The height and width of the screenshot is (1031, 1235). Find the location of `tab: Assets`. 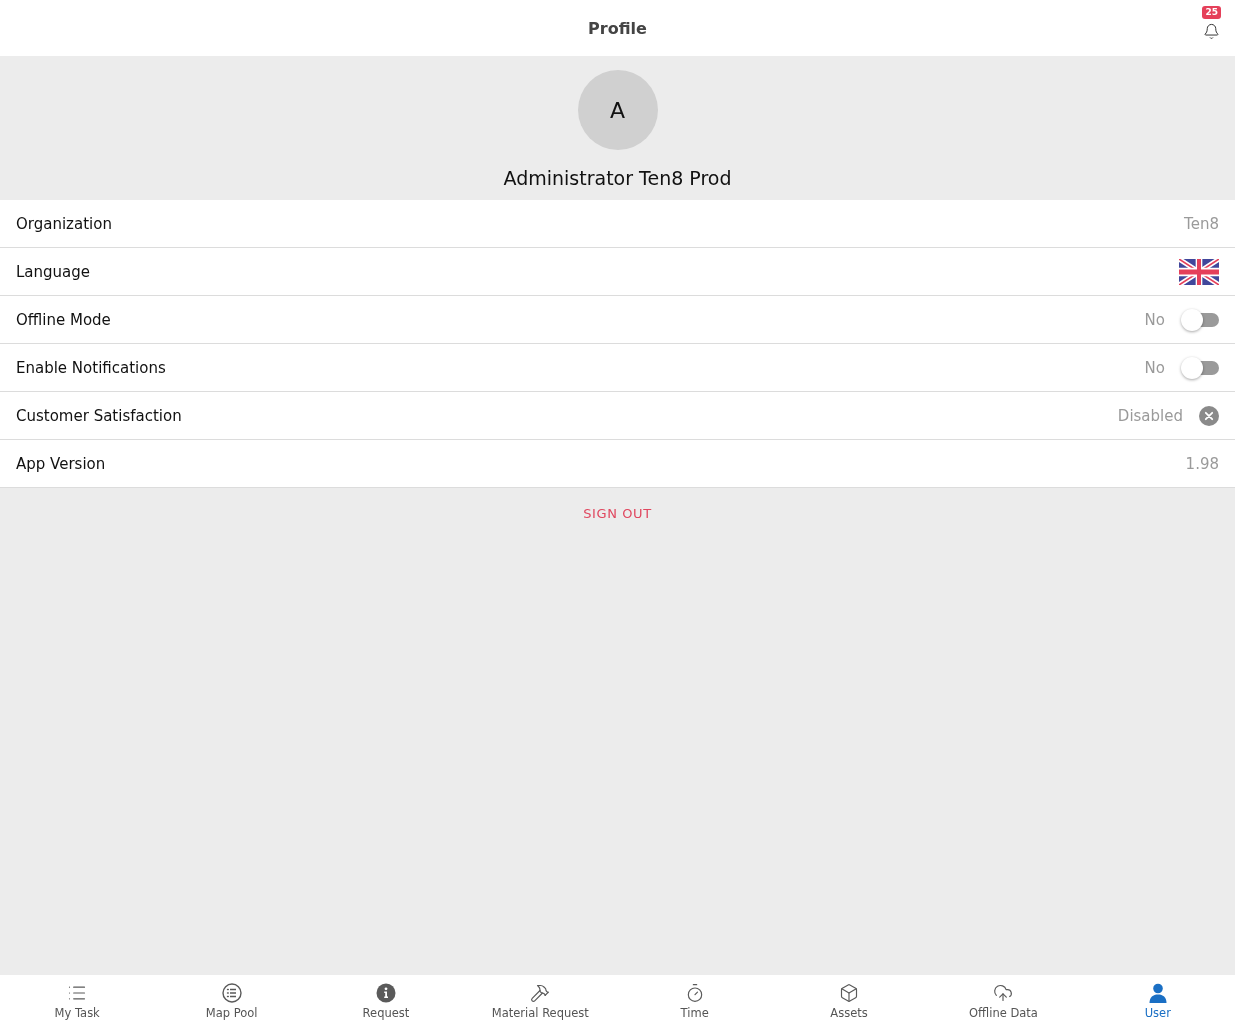

tab: Assets is located at coordinates (849, 1003).